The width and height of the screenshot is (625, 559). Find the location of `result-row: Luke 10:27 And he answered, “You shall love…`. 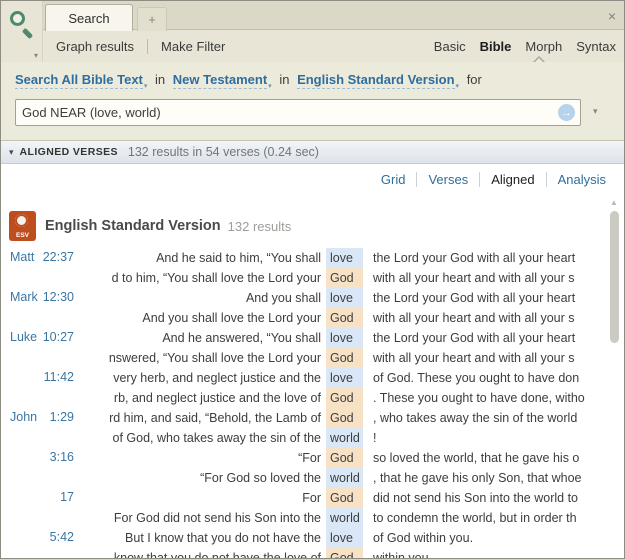

result-row: Luke 10:27 And he answered, “You shall love… is located at coordinates (304, 338).